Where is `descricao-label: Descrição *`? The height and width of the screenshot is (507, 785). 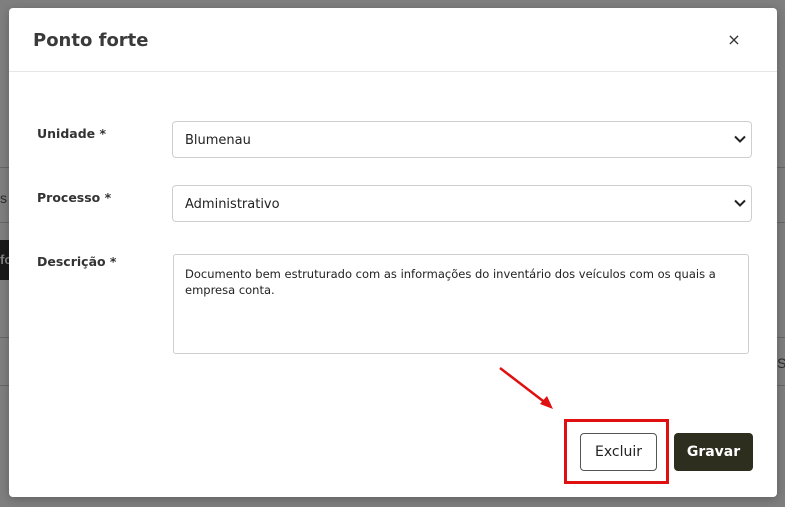 descricao-label: Descrição * is located at coordinates (77, 261).